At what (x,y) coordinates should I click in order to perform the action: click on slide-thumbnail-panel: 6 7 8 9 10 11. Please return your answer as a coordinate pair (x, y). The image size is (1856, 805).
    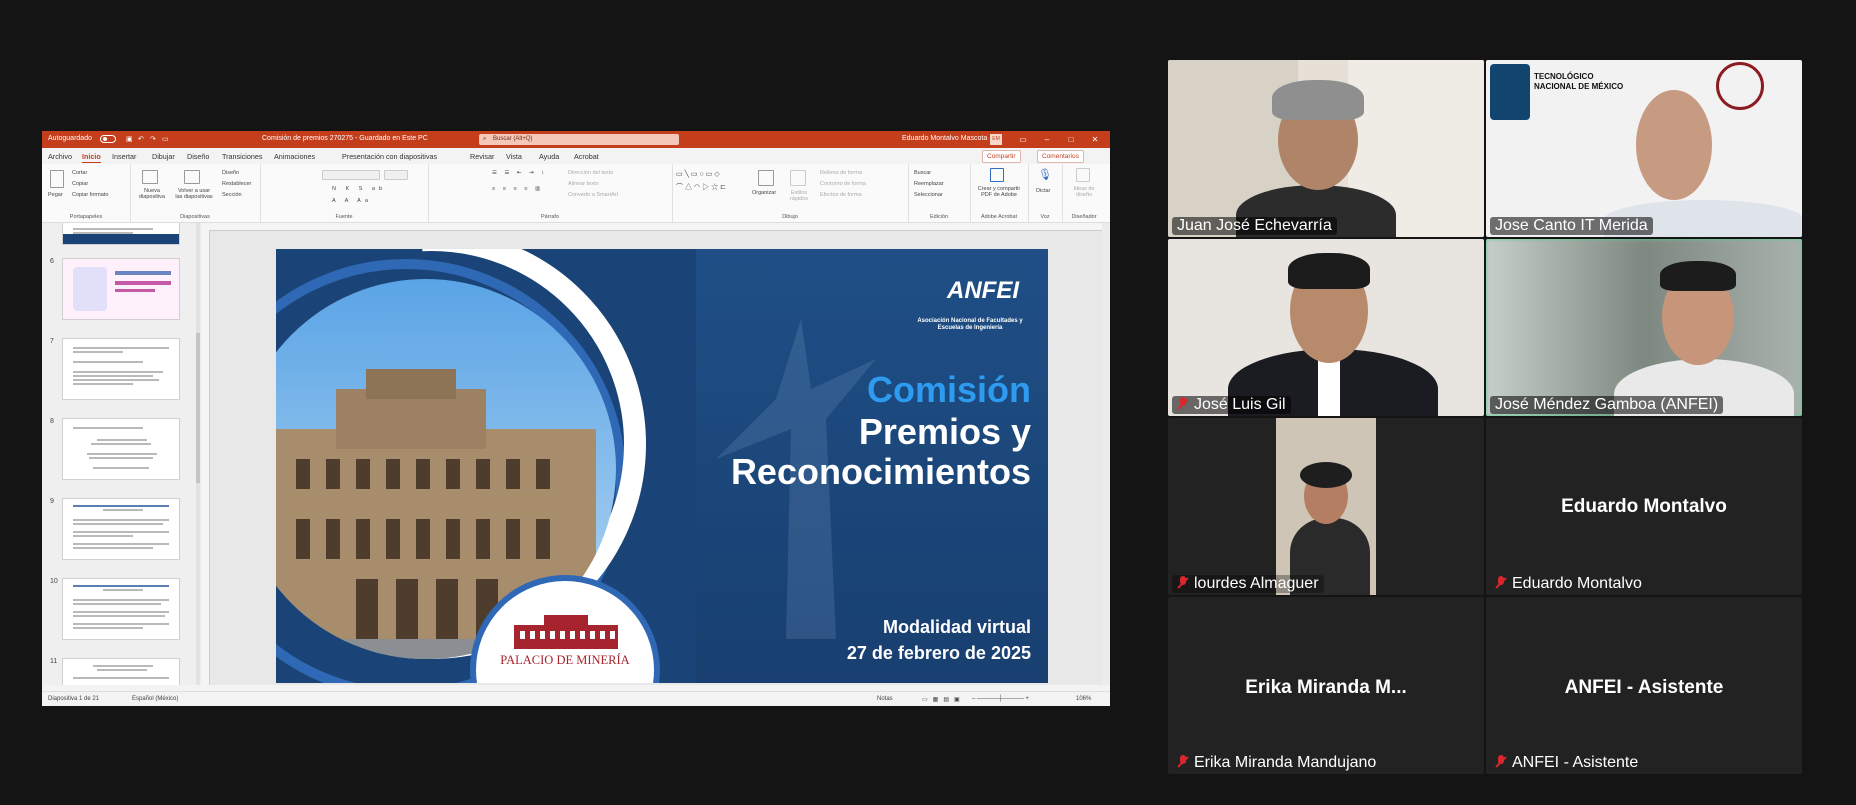
    Looking at the image, I should click on (122, 454).